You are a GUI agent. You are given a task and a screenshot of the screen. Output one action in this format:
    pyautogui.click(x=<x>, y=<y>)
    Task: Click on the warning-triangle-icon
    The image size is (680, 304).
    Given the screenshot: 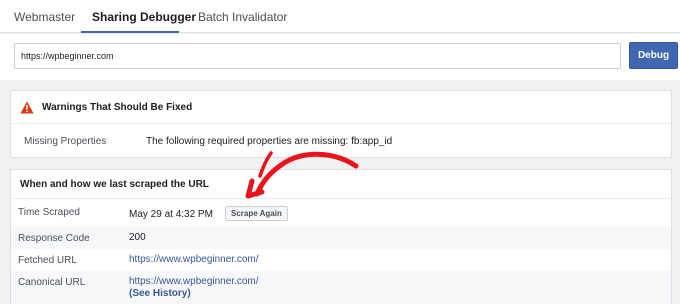 What is the action you would take?
    pyautogui.click(x=27, y=107)
    